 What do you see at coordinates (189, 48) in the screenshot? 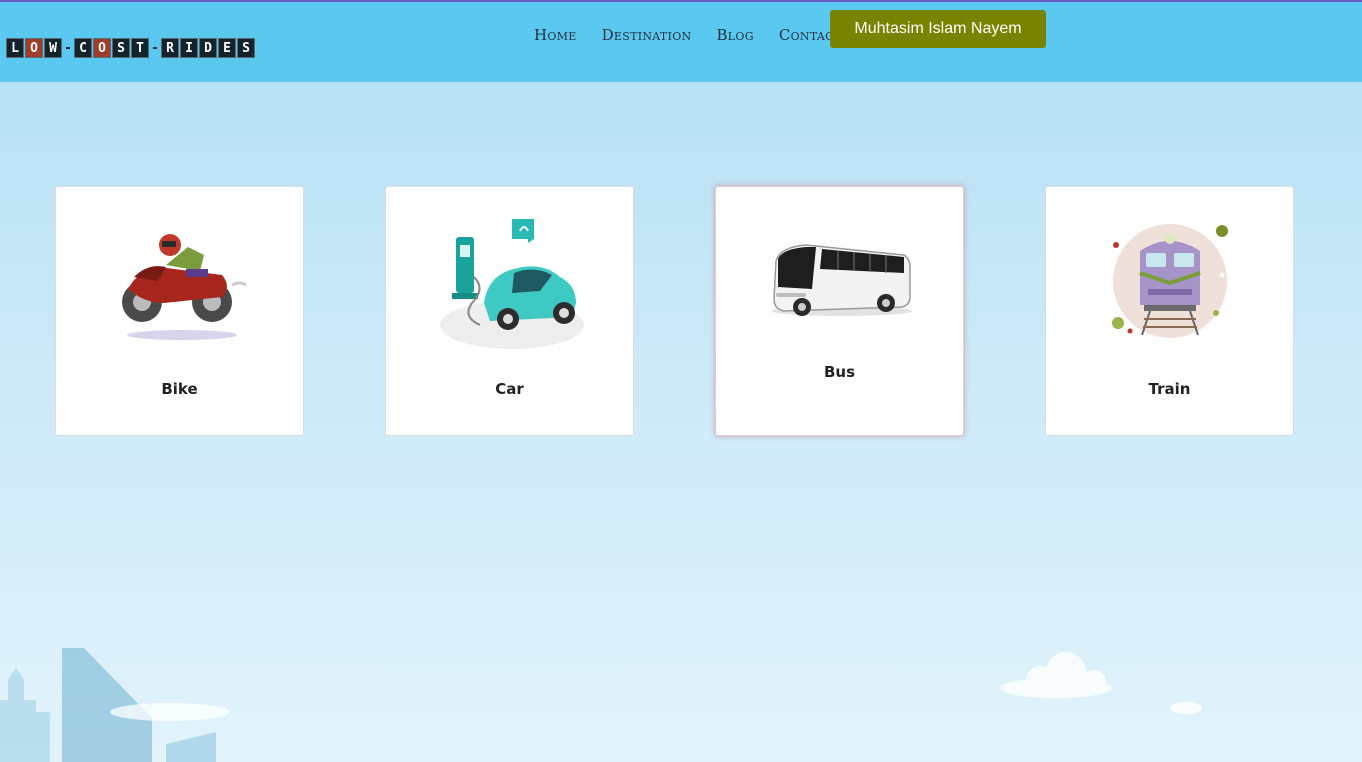
I see `logo-letter: I` at bounding box center [189, 48].